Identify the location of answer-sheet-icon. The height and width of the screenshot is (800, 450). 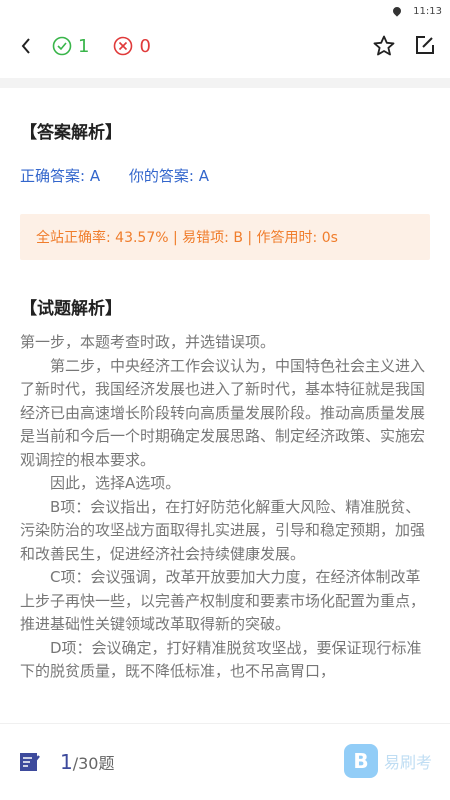
(30, 762).